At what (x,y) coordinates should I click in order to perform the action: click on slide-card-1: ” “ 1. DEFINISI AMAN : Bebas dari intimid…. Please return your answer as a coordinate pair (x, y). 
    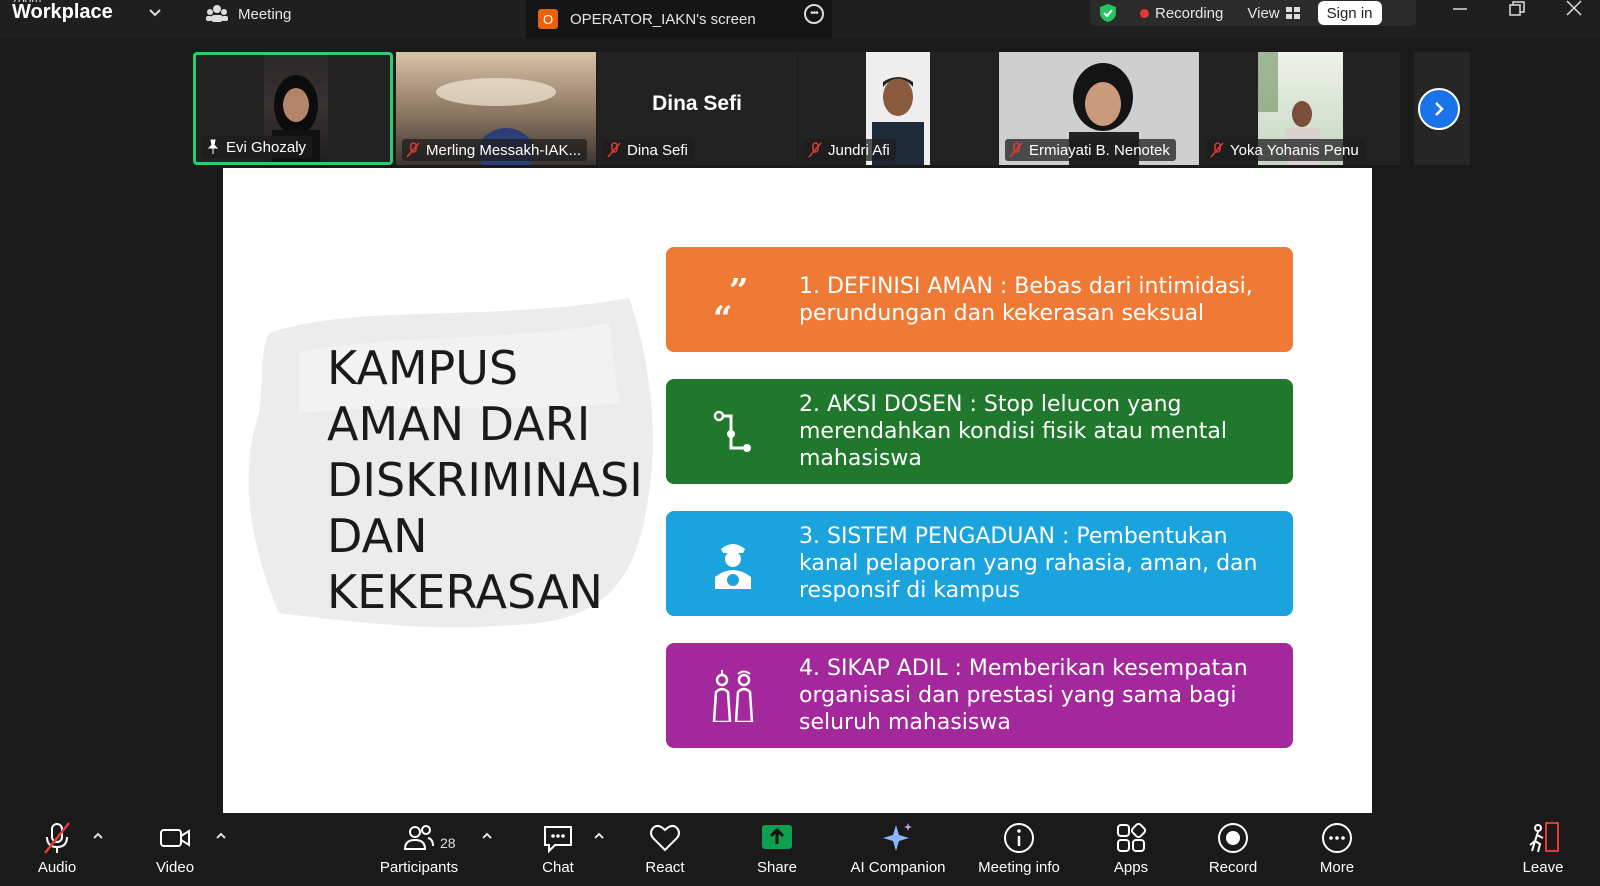
    Looking at the image, I should click on (979, 299).